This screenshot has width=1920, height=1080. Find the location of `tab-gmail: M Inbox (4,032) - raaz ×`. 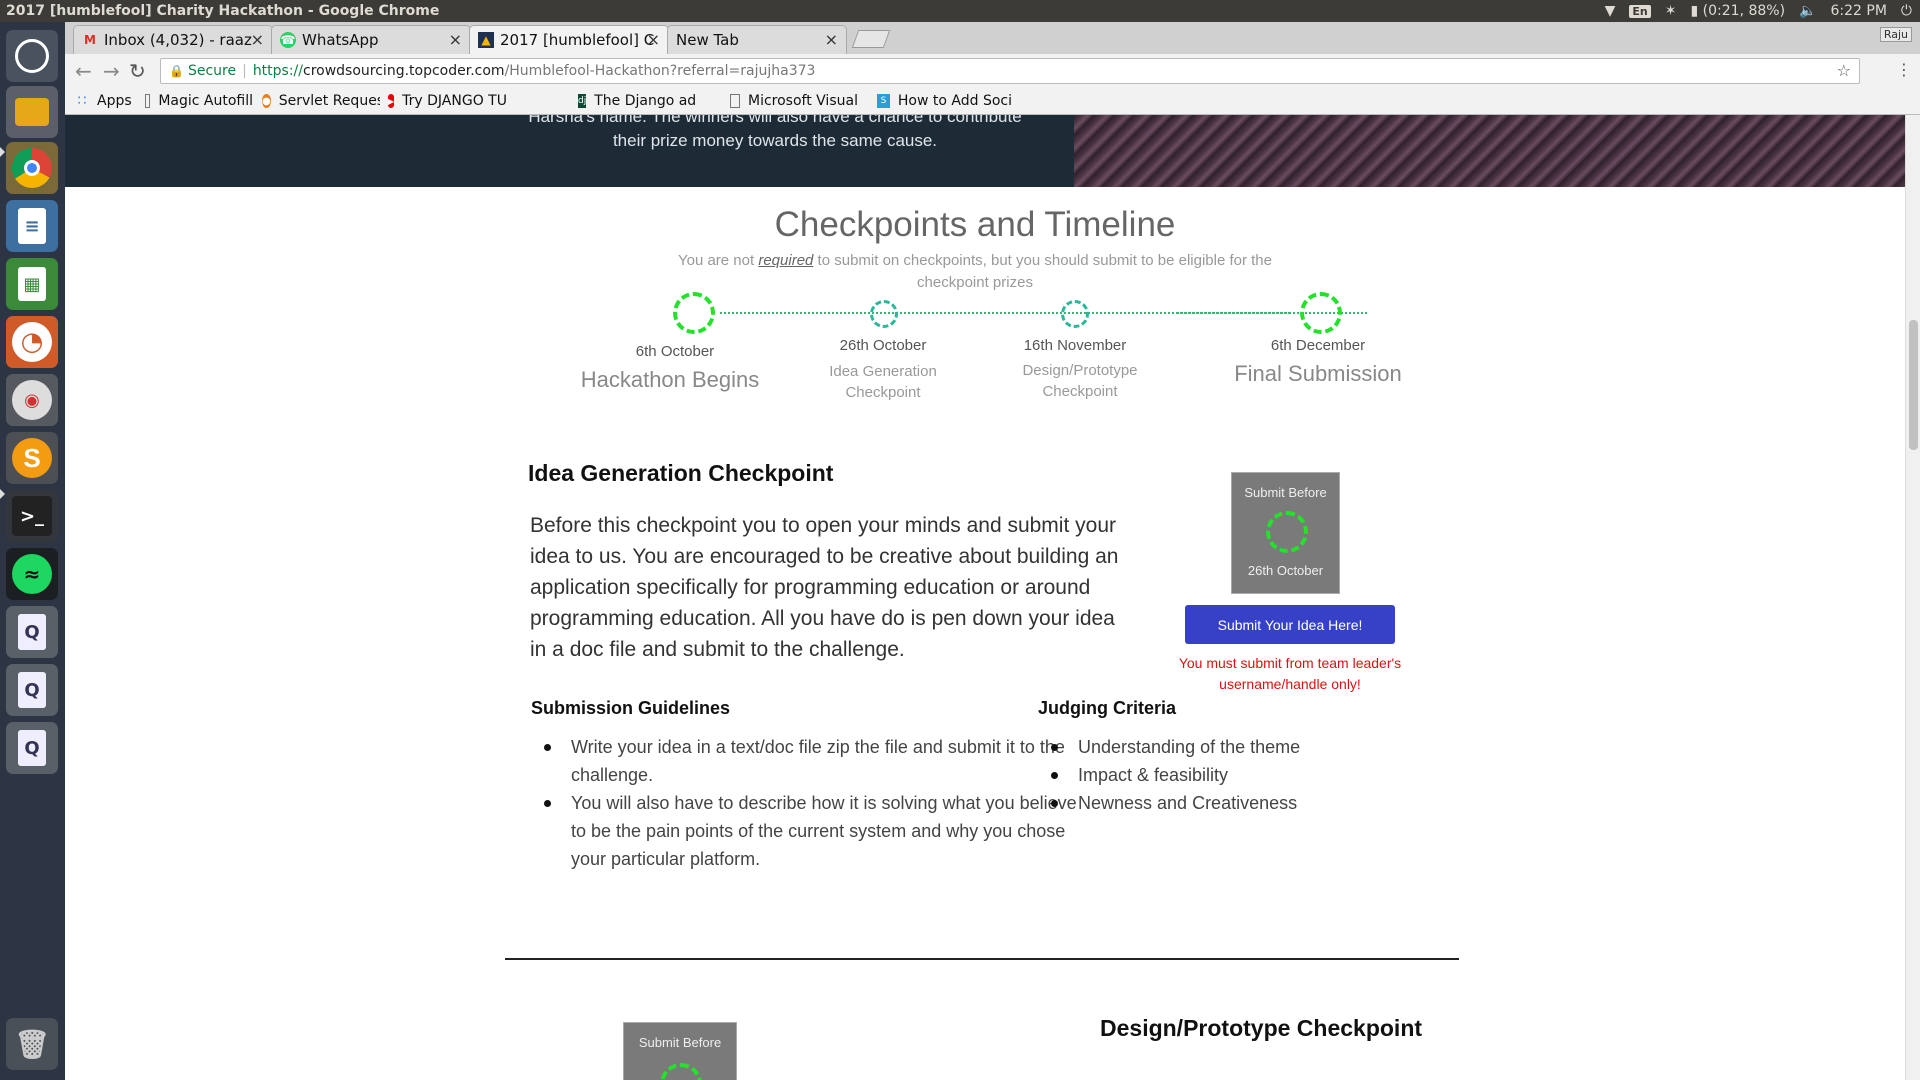

tab-gmail: M Inbox (4,032) - raaz × is located at coordinates (173, 39).